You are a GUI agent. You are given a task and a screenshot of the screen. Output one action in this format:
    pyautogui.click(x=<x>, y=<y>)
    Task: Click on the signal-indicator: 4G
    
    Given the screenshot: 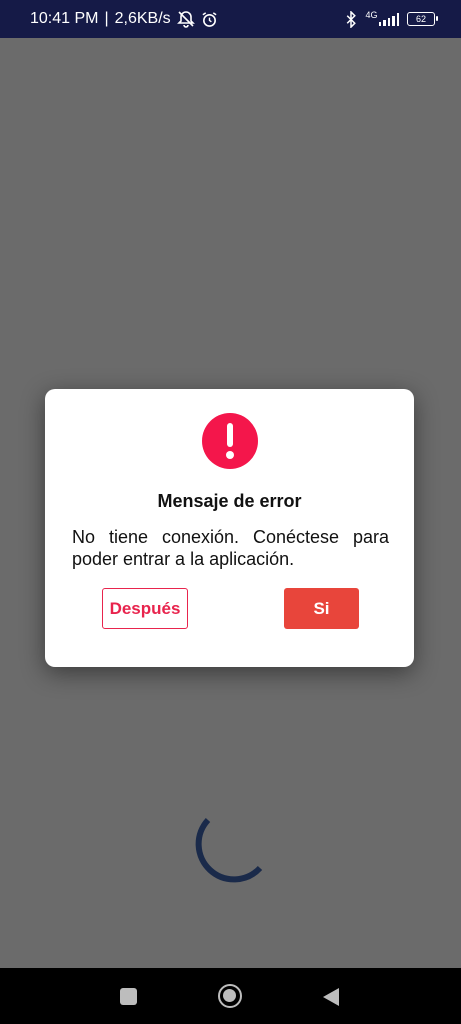 What is the action you would take?
    pyautogui.click(x=382, y=17)
    